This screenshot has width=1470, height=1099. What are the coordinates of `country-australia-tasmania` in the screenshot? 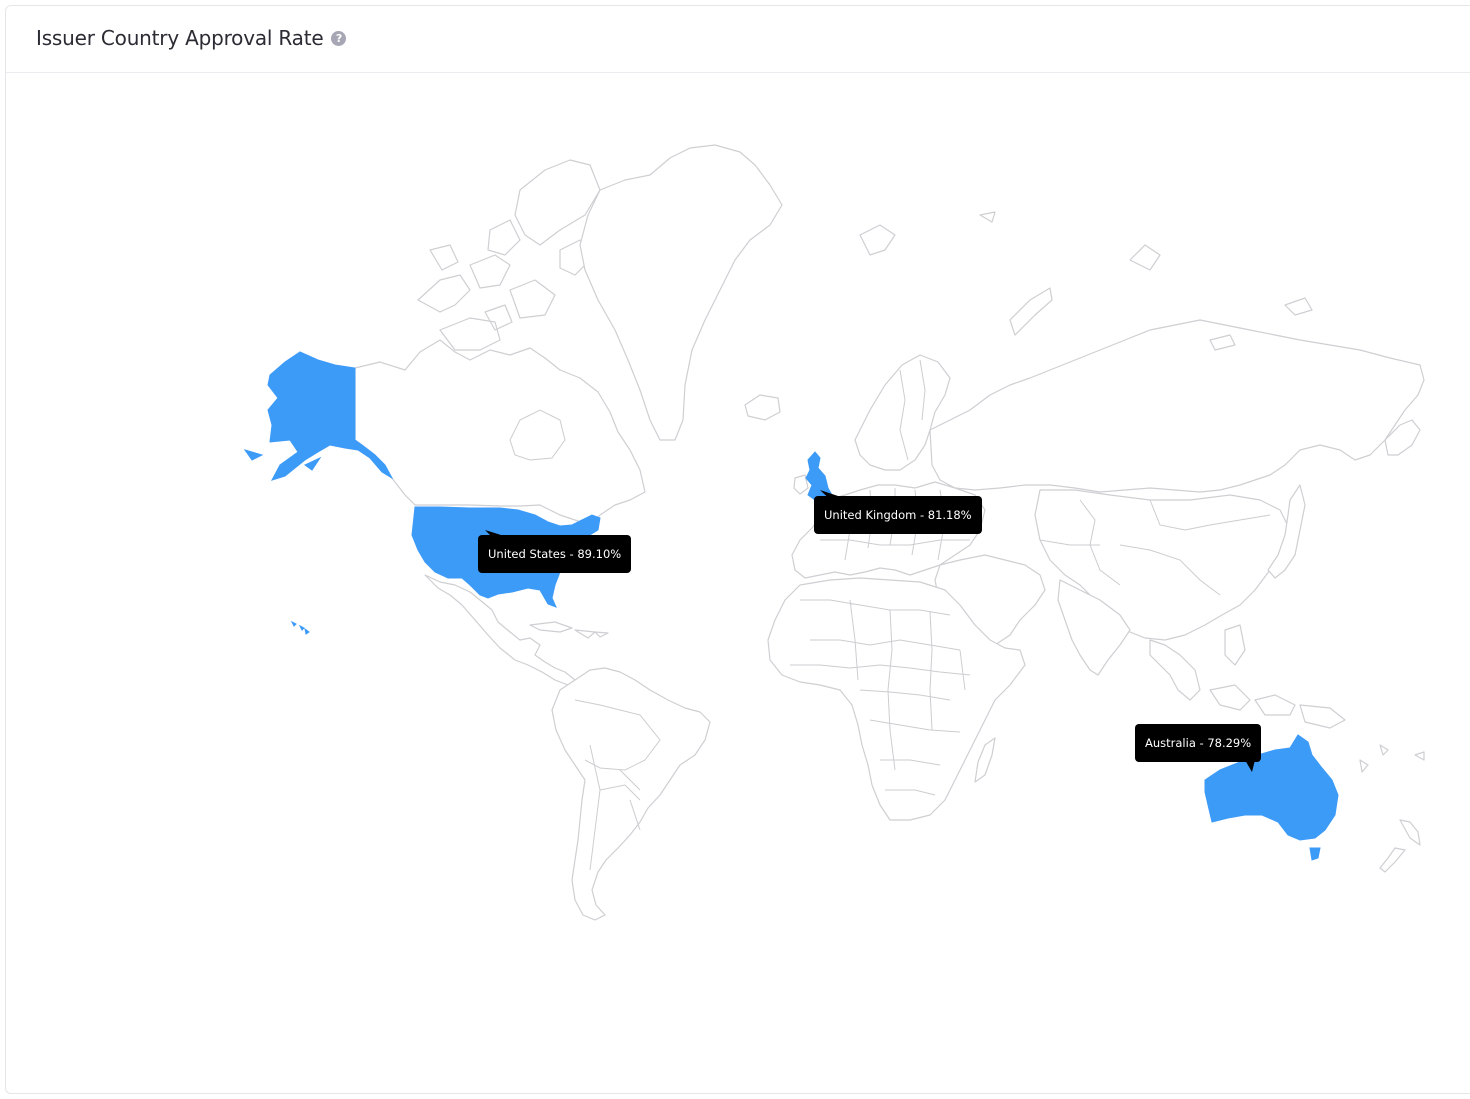 It's located at (1315, 854).